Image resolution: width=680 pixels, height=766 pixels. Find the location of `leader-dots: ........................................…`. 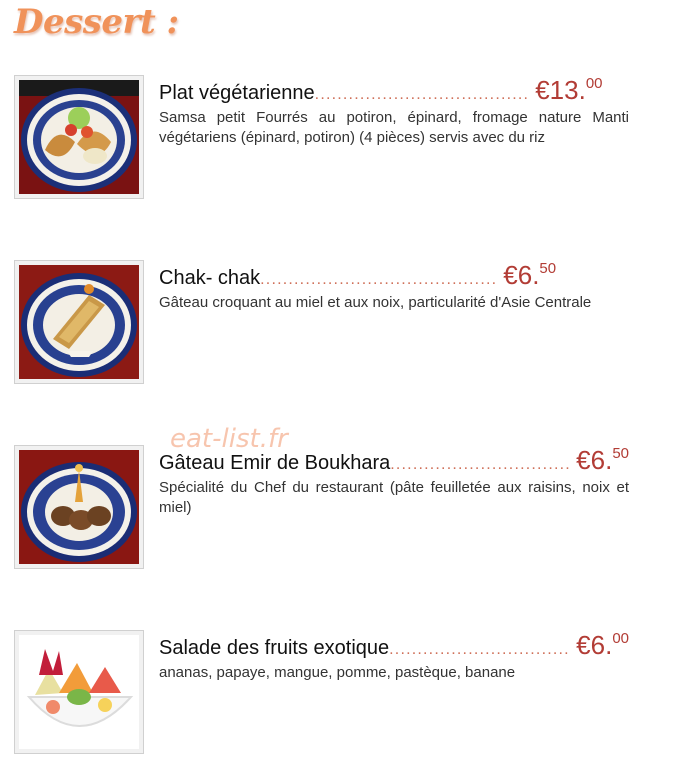

leader-dots: ........................................… is located at coordinates (379, 279).